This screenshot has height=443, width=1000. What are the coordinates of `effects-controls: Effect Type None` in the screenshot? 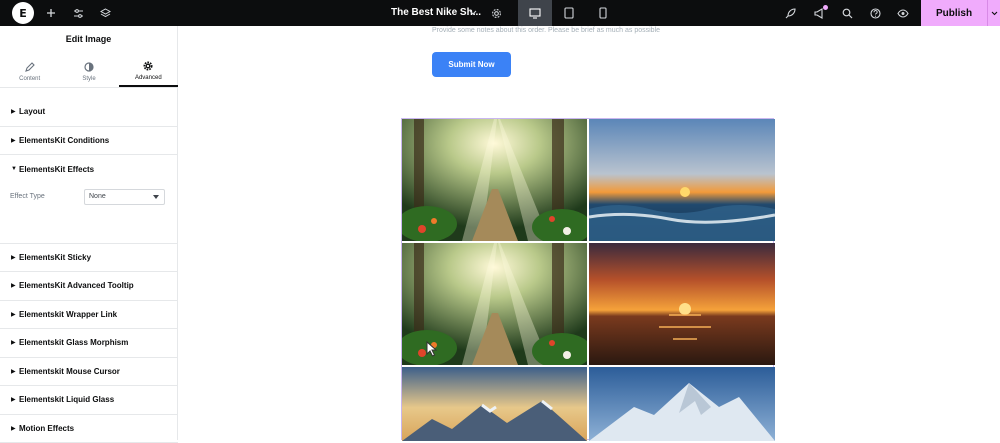 It's located at (89, 214).